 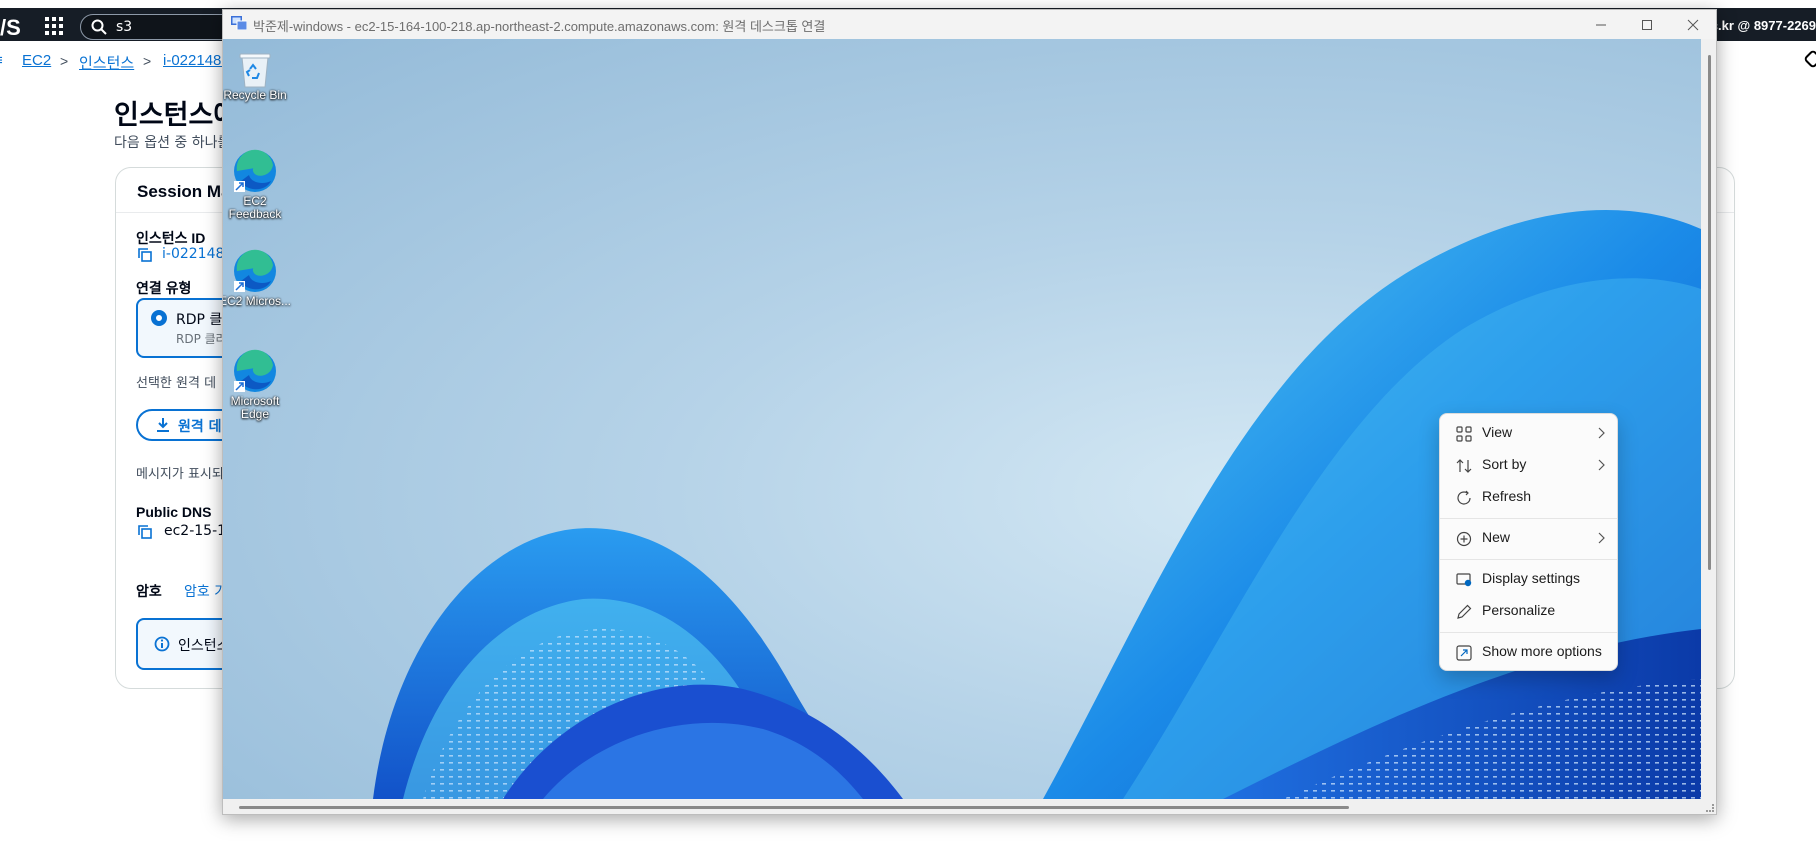 I want to click on menu-item-personalize: Personalize, so click(x=1529, y=611).